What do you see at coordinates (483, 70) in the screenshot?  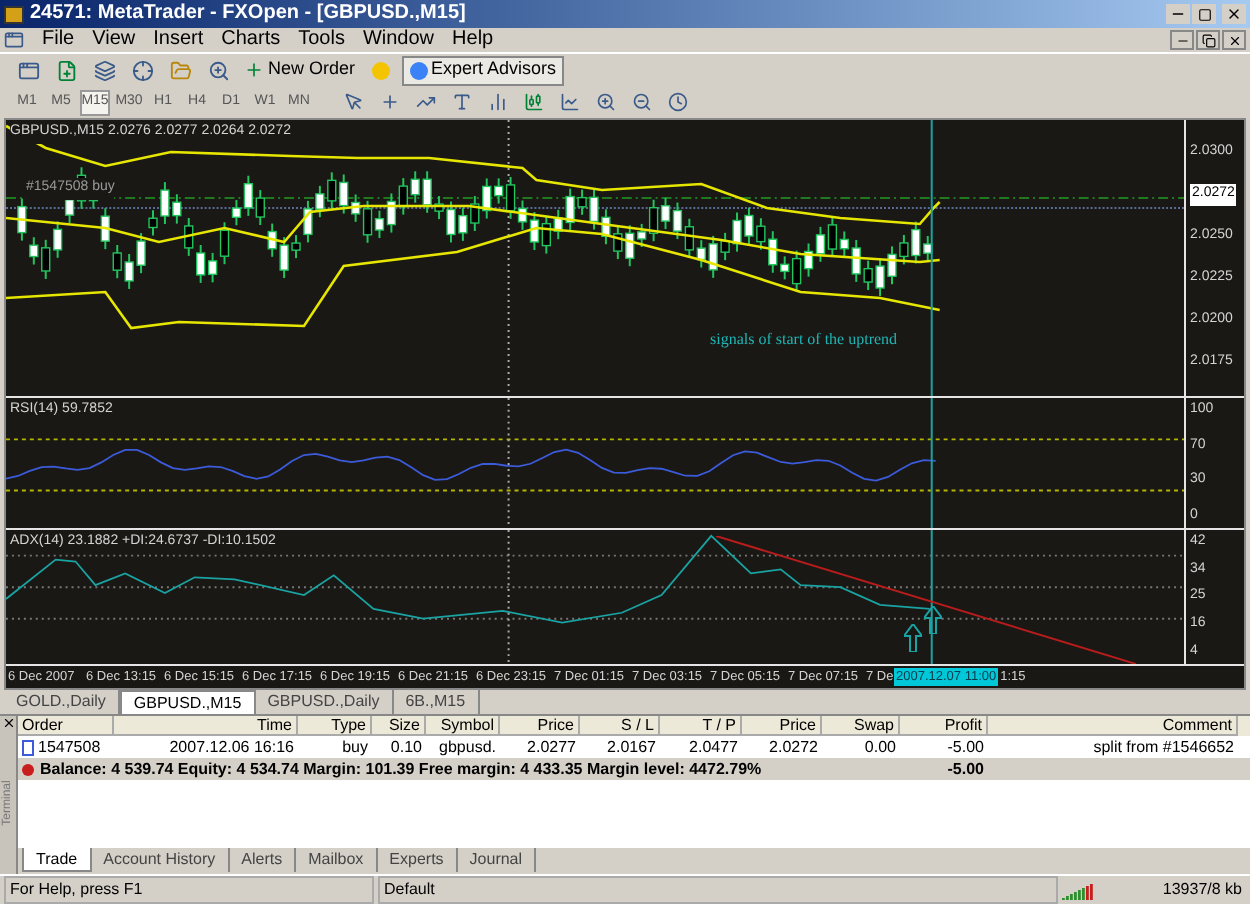 I see `expert-advisors-button: Expert Advisors` at bounding box center [483, 70].